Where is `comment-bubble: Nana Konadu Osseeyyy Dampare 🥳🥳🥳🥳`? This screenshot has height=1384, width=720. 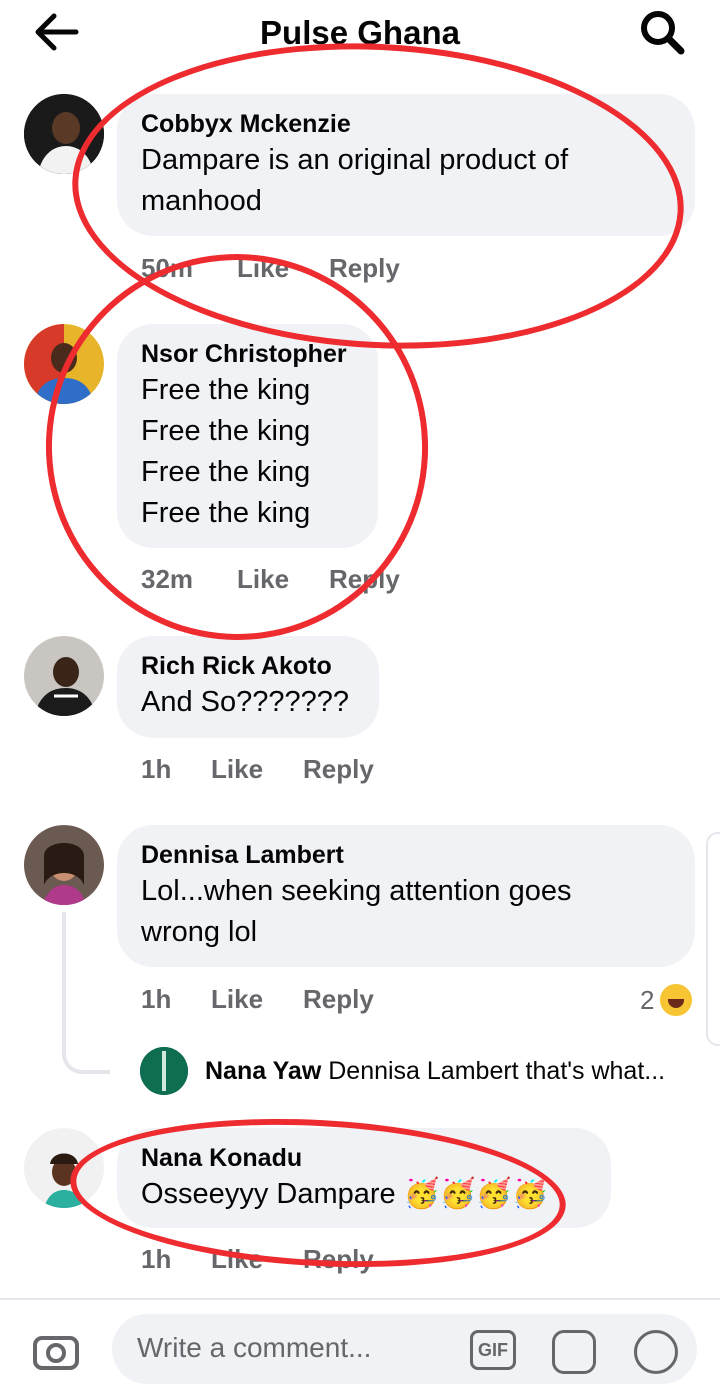 comment-bubble: Nana Konadu Osseeyyy Dampare 🥳🥳🥳🥳 is located at coordinates (364, 1178).